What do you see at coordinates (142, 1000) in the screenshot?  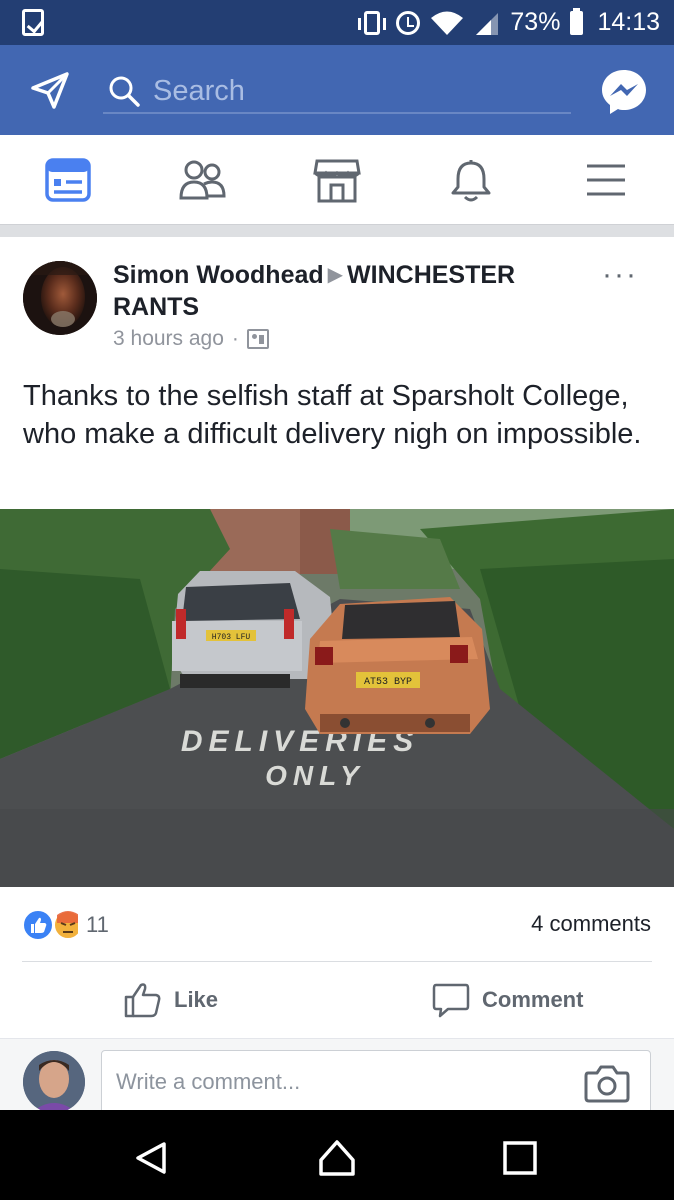 I see `thumbs-up-icon` at bounding box center [142, 1000].